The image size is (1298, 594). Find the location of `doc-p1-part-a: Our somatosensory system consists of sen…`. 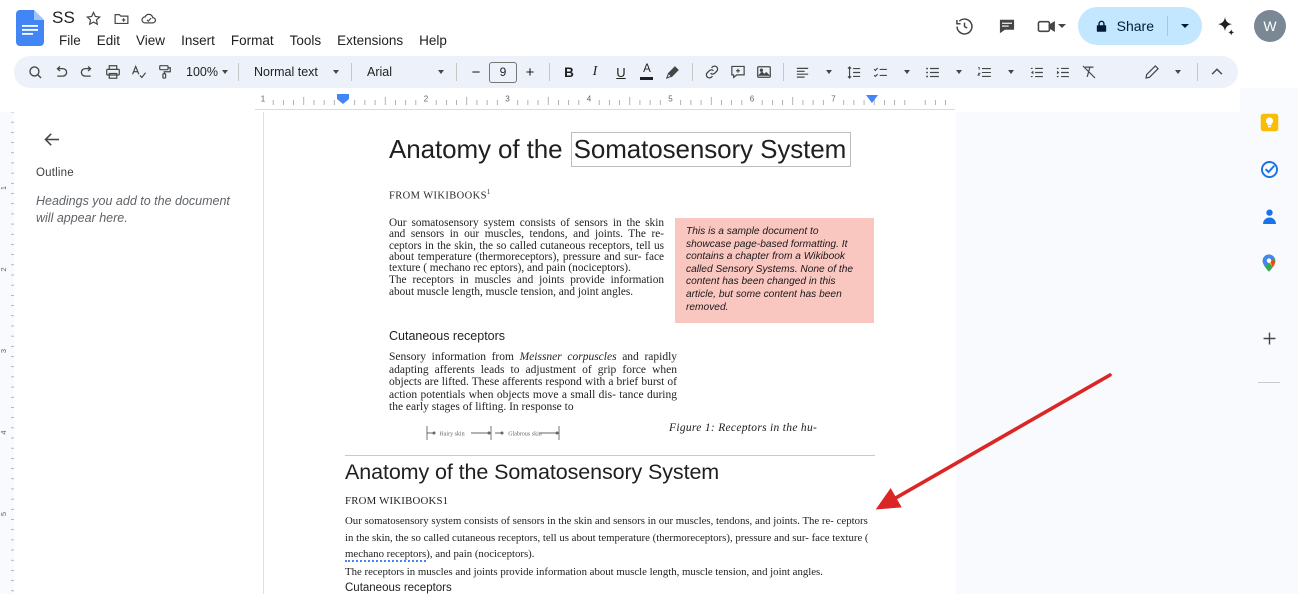

doc-p1-part-a: Our somatosensory system consists of sen… is located at coordinates (607, 529).